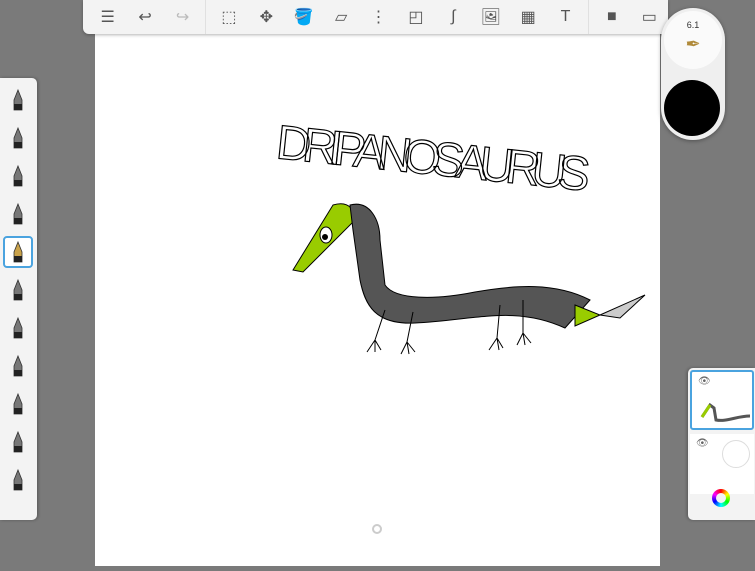 The width and height of the screenshot is (755, 571). I want to click on paintbrush-icon, so click(18, 327).